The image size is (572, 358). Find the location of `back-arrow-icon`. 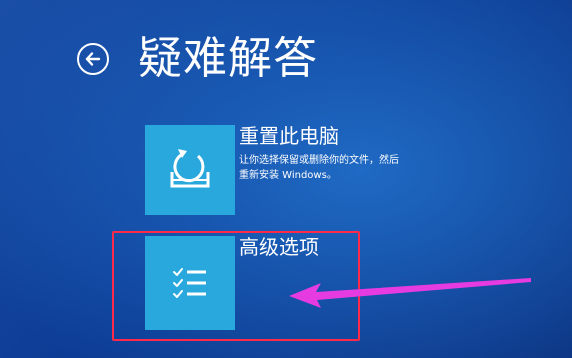

back-arrow-icon is located at coordinates (93, 59).